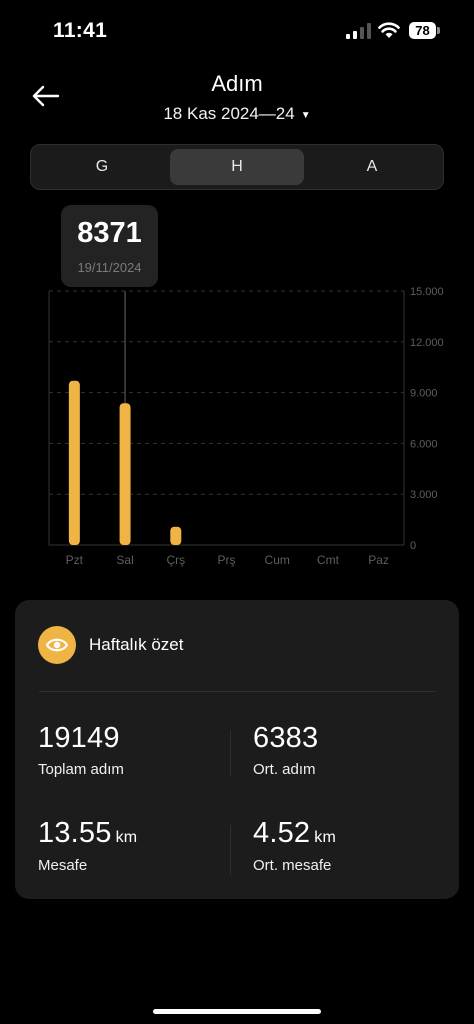  Describe the element at coordinates (88, 833) in the screenshot. I see `distance-value: 13.55 km` at that location.